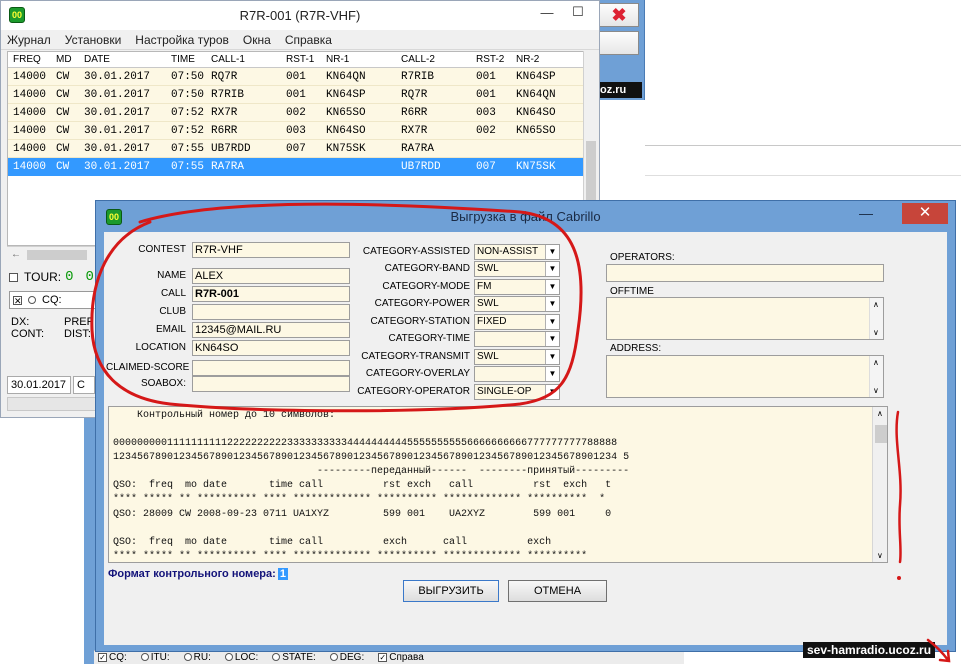 Image resolution: width=961 pixels, height=664 pixels. What do you see at coordinates (337, 59) in the screenshot?
I see `column-header: NR-1` at bounding box center [337, 59].